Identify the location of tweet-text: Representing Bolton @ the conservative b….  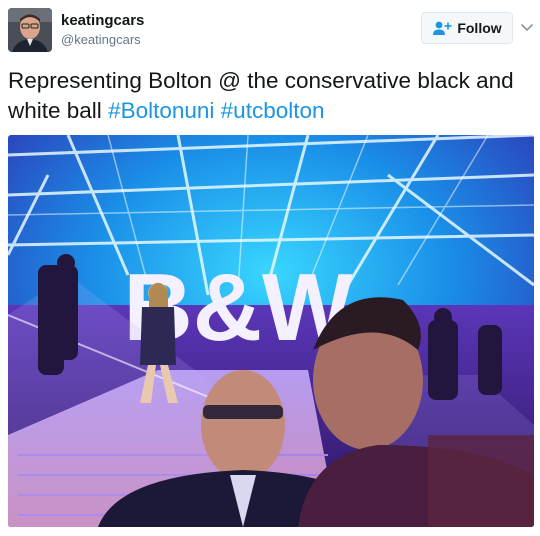
(268, 96).